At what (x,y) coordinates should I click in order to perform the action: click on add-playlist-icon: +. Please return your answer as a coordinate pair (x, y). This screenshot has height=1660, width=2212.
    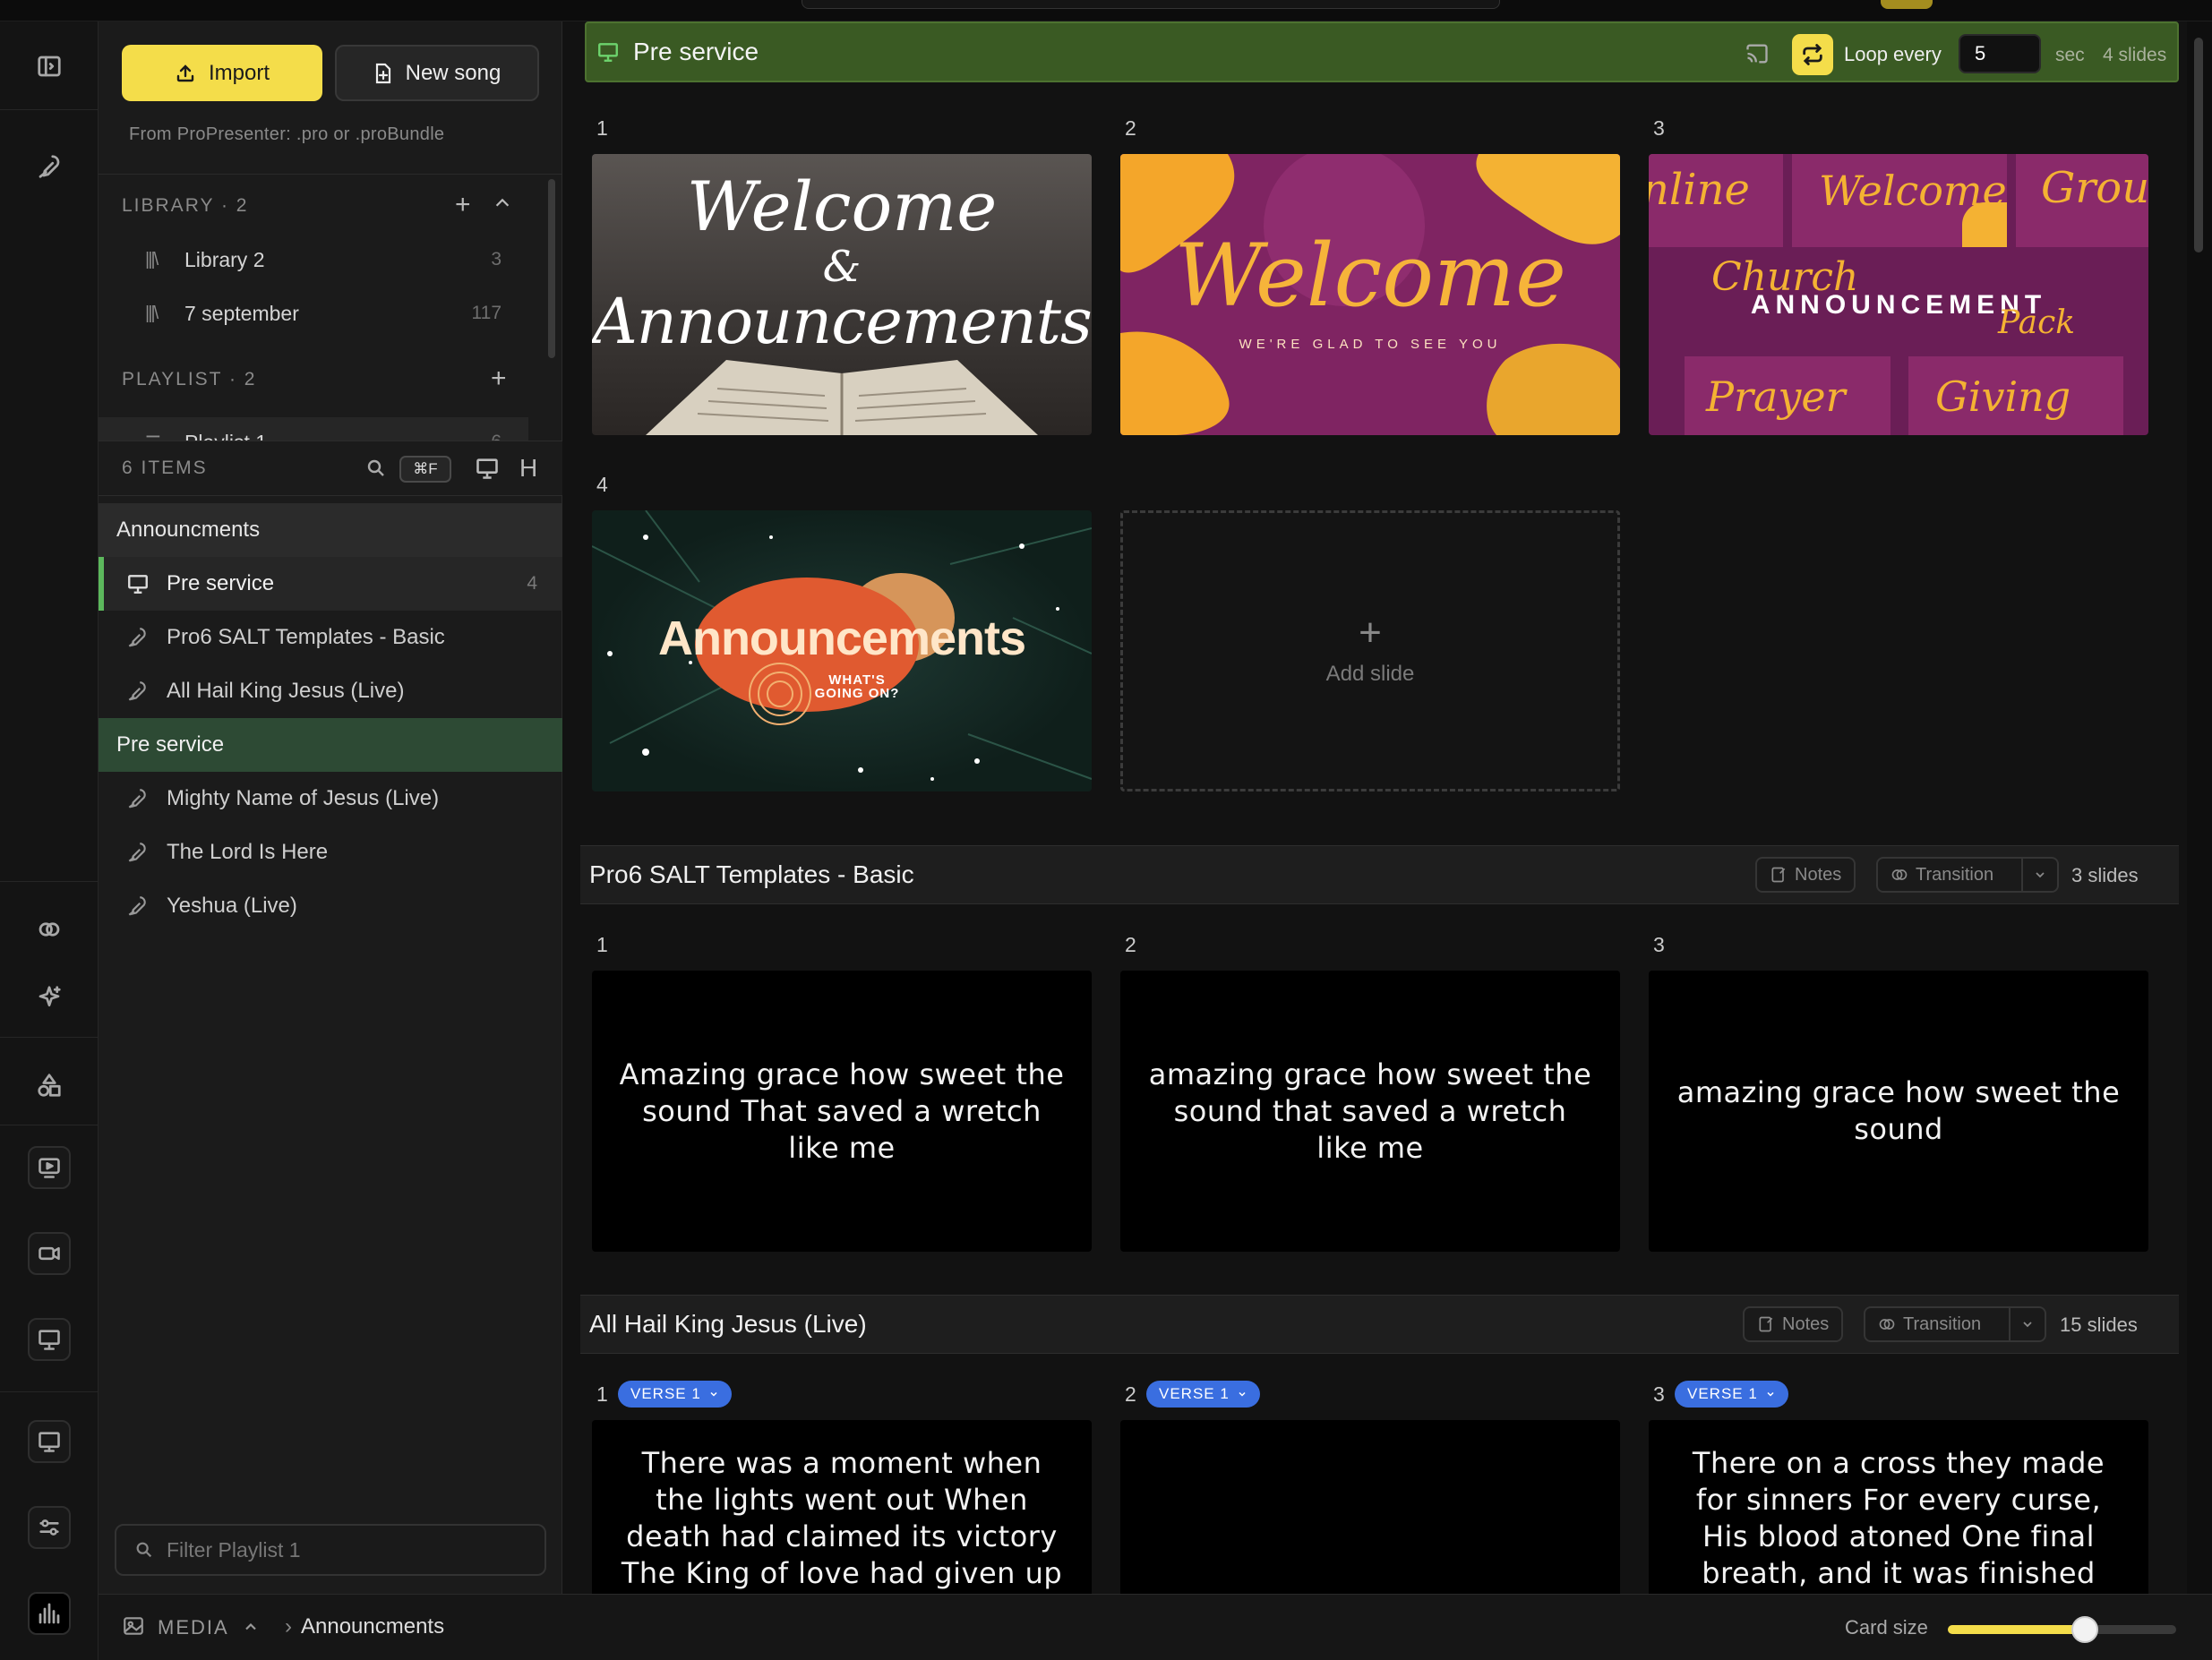
    Looking at the image, I should click on (499, 378).